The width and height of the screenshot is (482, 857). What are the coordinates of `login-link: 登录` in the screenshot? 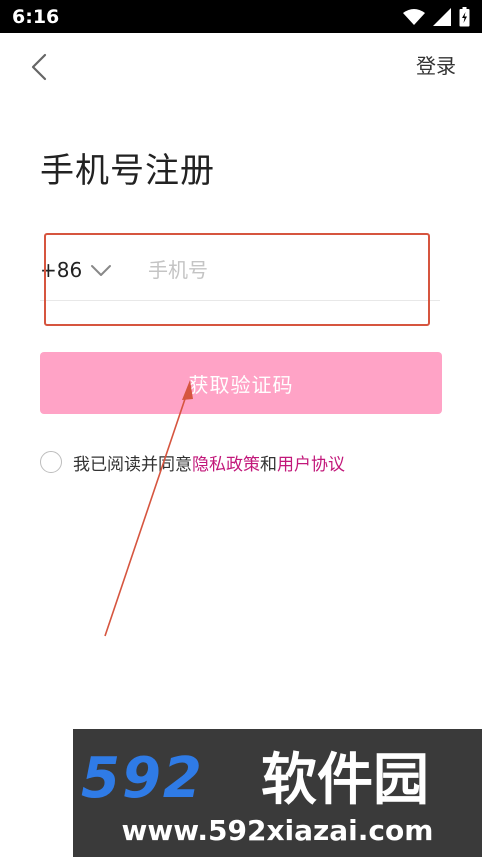 It's located at (436, 66).